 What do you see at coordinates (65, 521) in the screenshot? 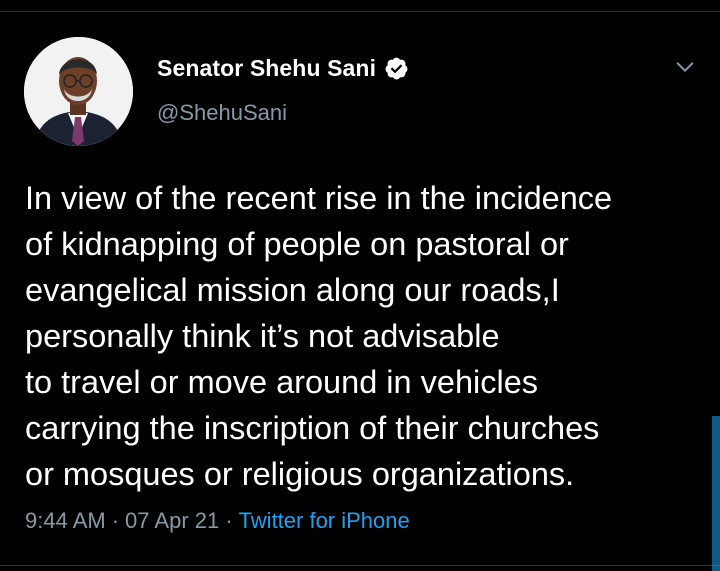
I see `tweet-time: 9:44 AM` at bounding box center [65, 521].